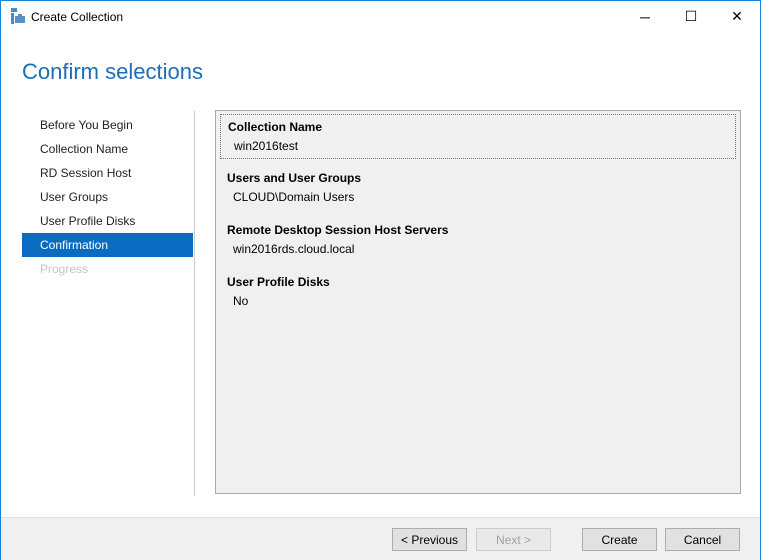 The image size is (761, 560). Describe the element at coordinates (380, 16) in the screenshot. I see `title-bar: Create Collection ─ ☐ ✕` at that location.